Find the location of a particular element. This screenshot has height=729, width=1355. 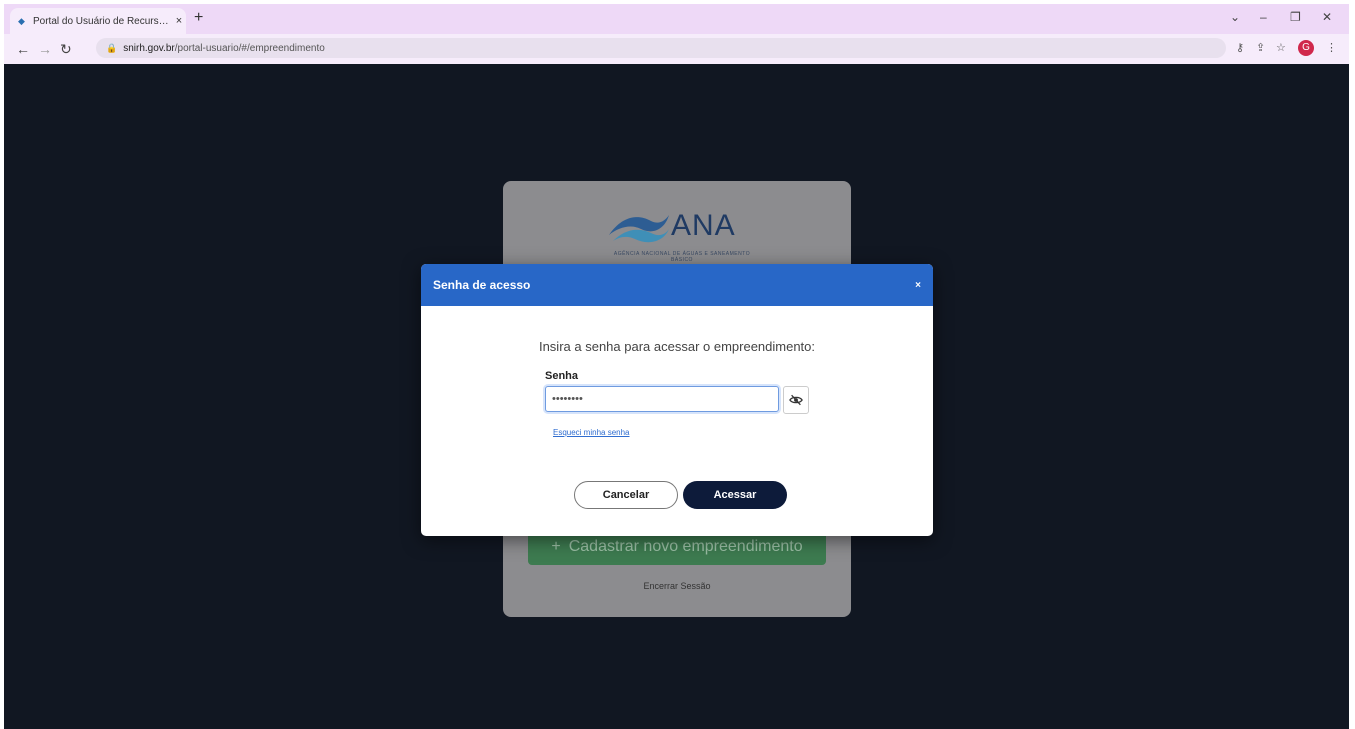

profile-avatar: G is located at coordinates (1306, 48).